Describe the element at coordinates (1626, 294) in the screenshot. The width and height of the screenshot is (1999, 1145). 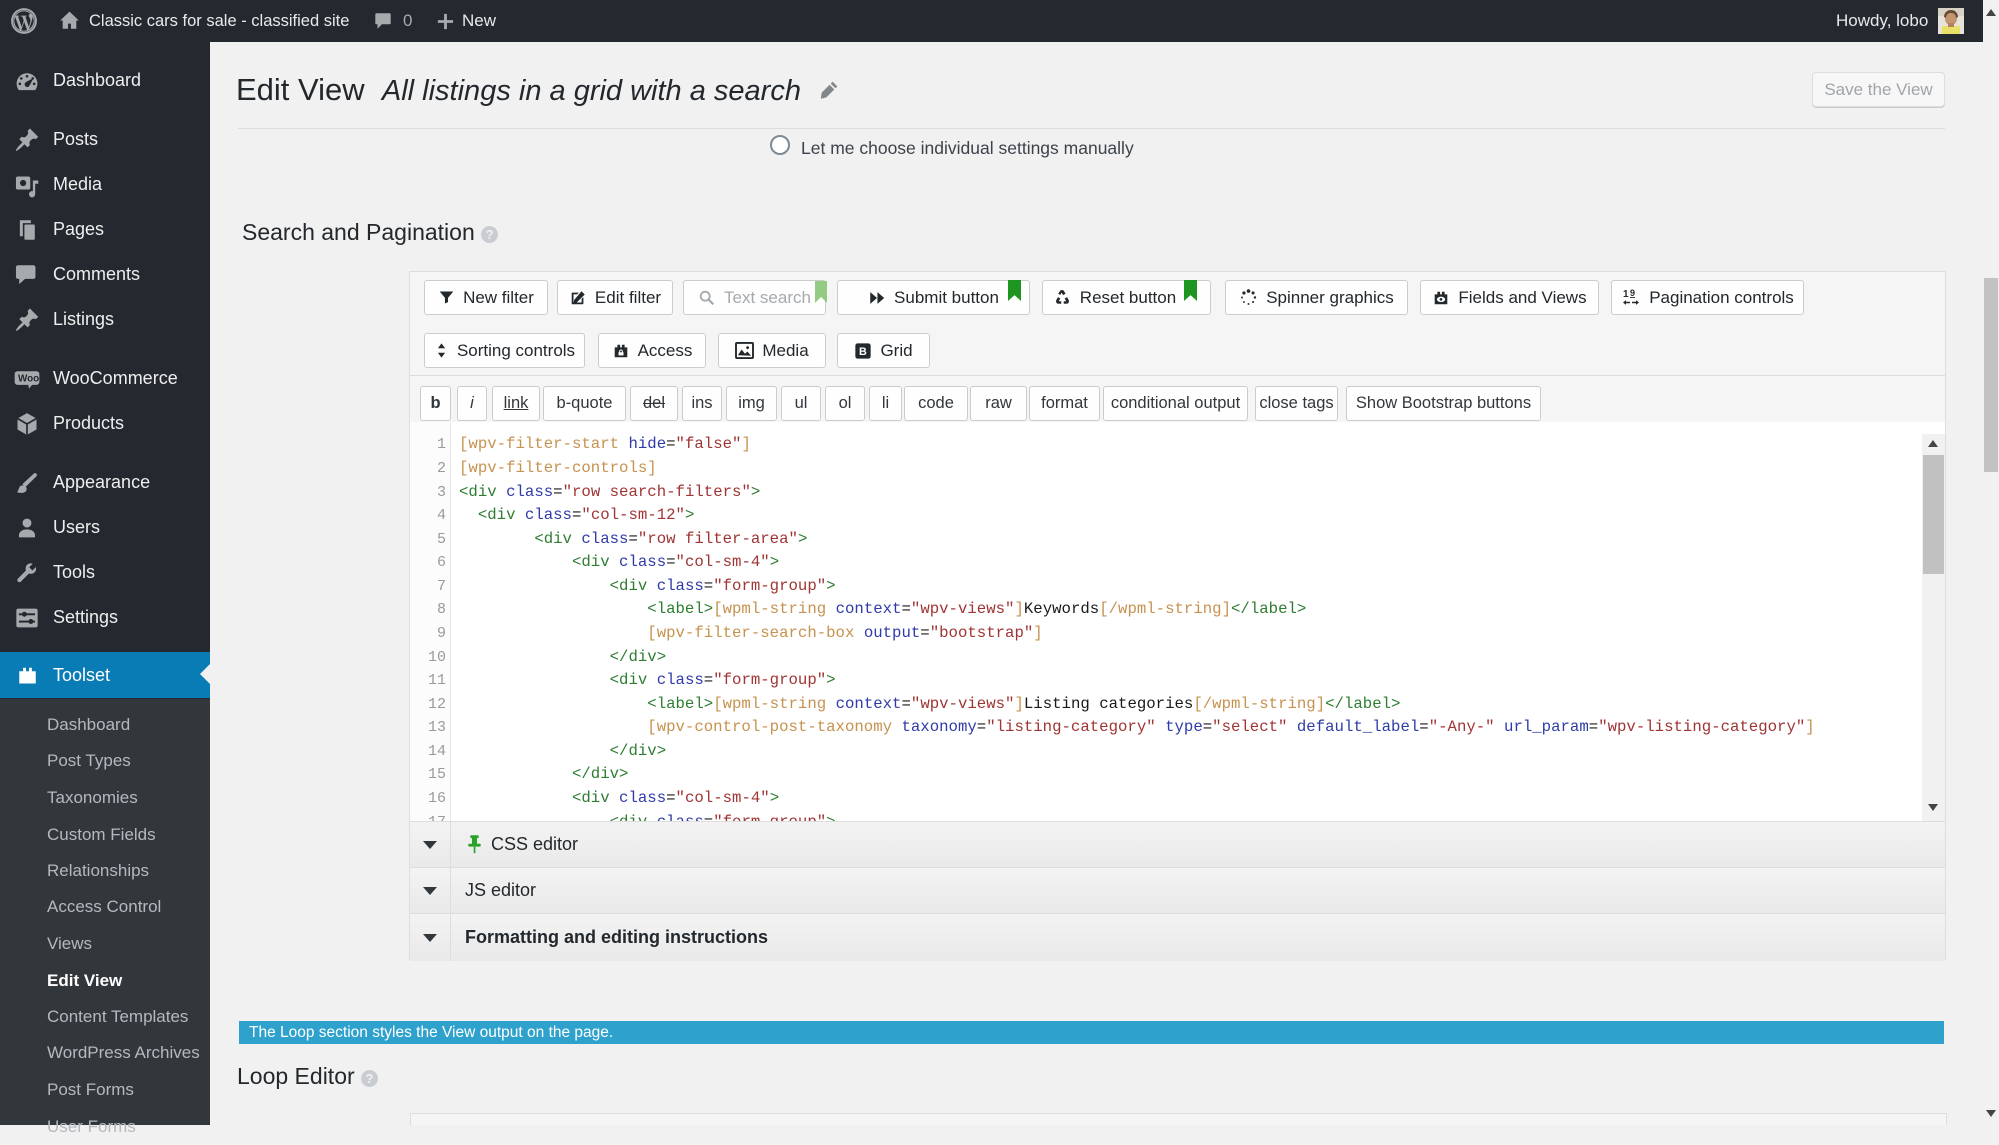
I see `svg-text: 1` at that location.